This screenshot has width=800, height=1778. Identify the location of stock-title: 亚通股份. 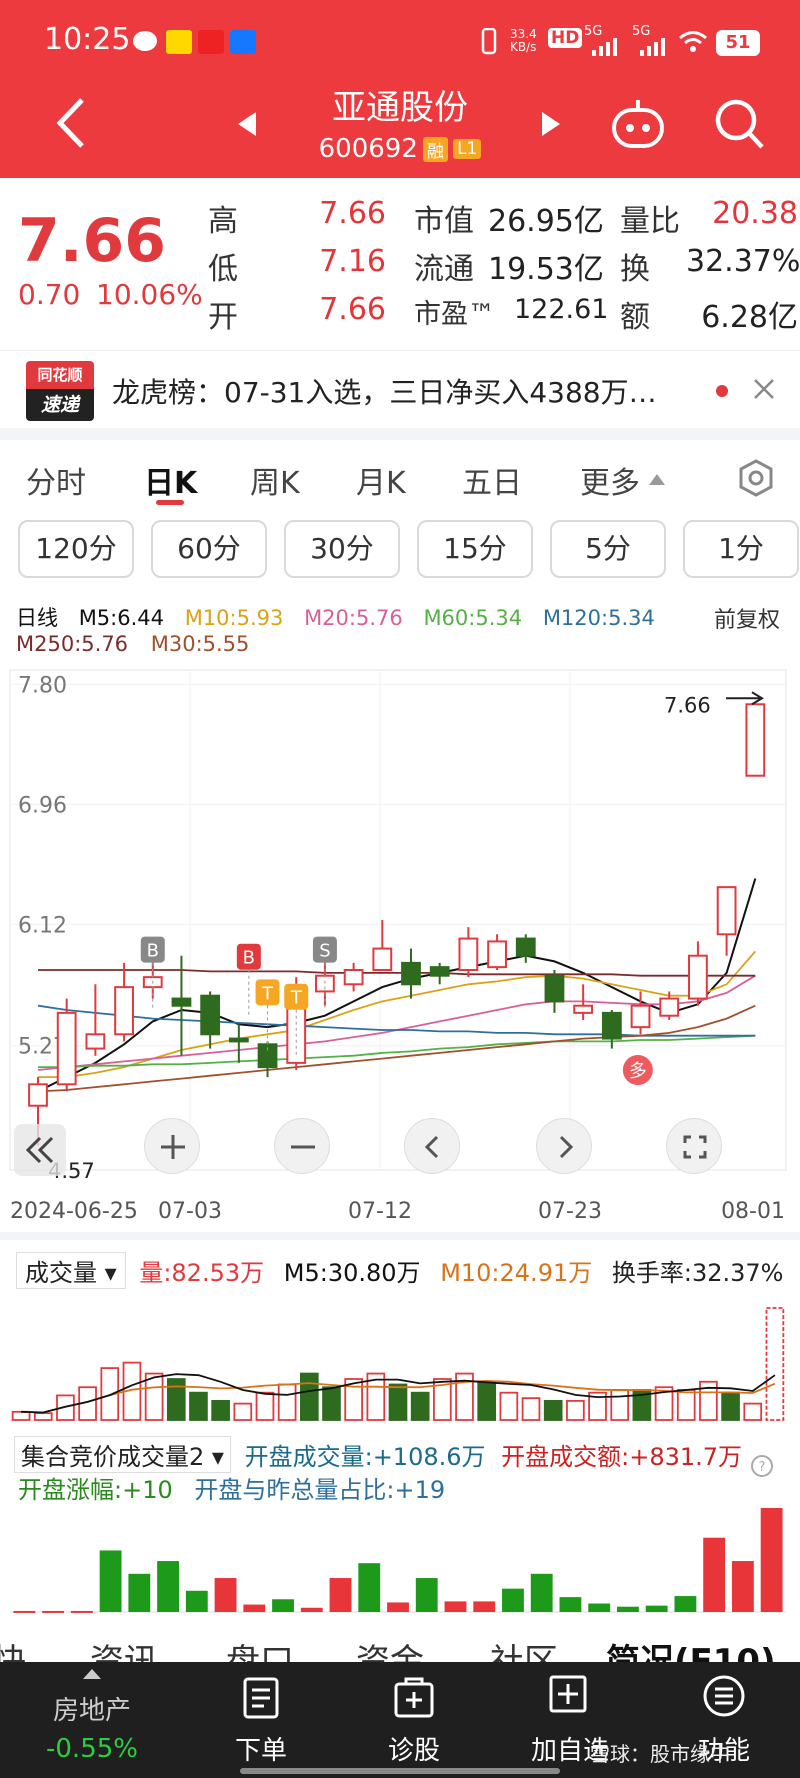
(400, 108).